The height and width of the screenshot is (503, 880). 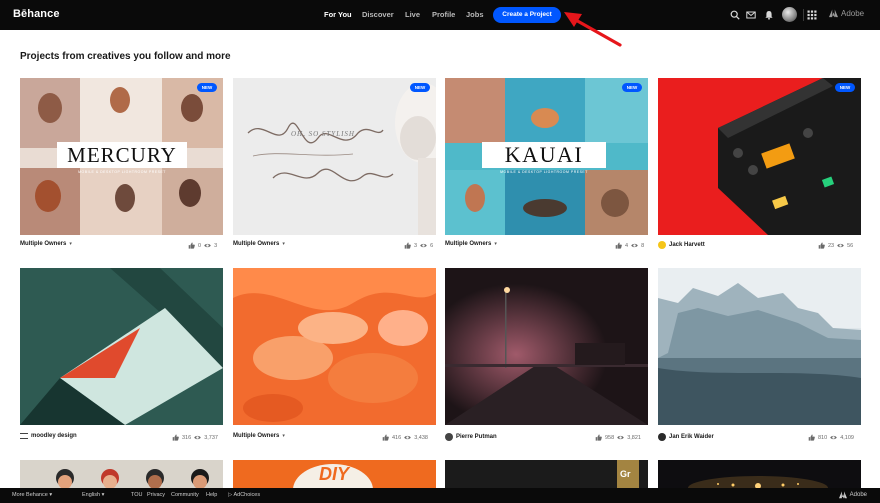 What do you see at coordinates (527, 15) in the screenshot?
I see `create-project-button: Create a Project` at bounding box center [527, 15].